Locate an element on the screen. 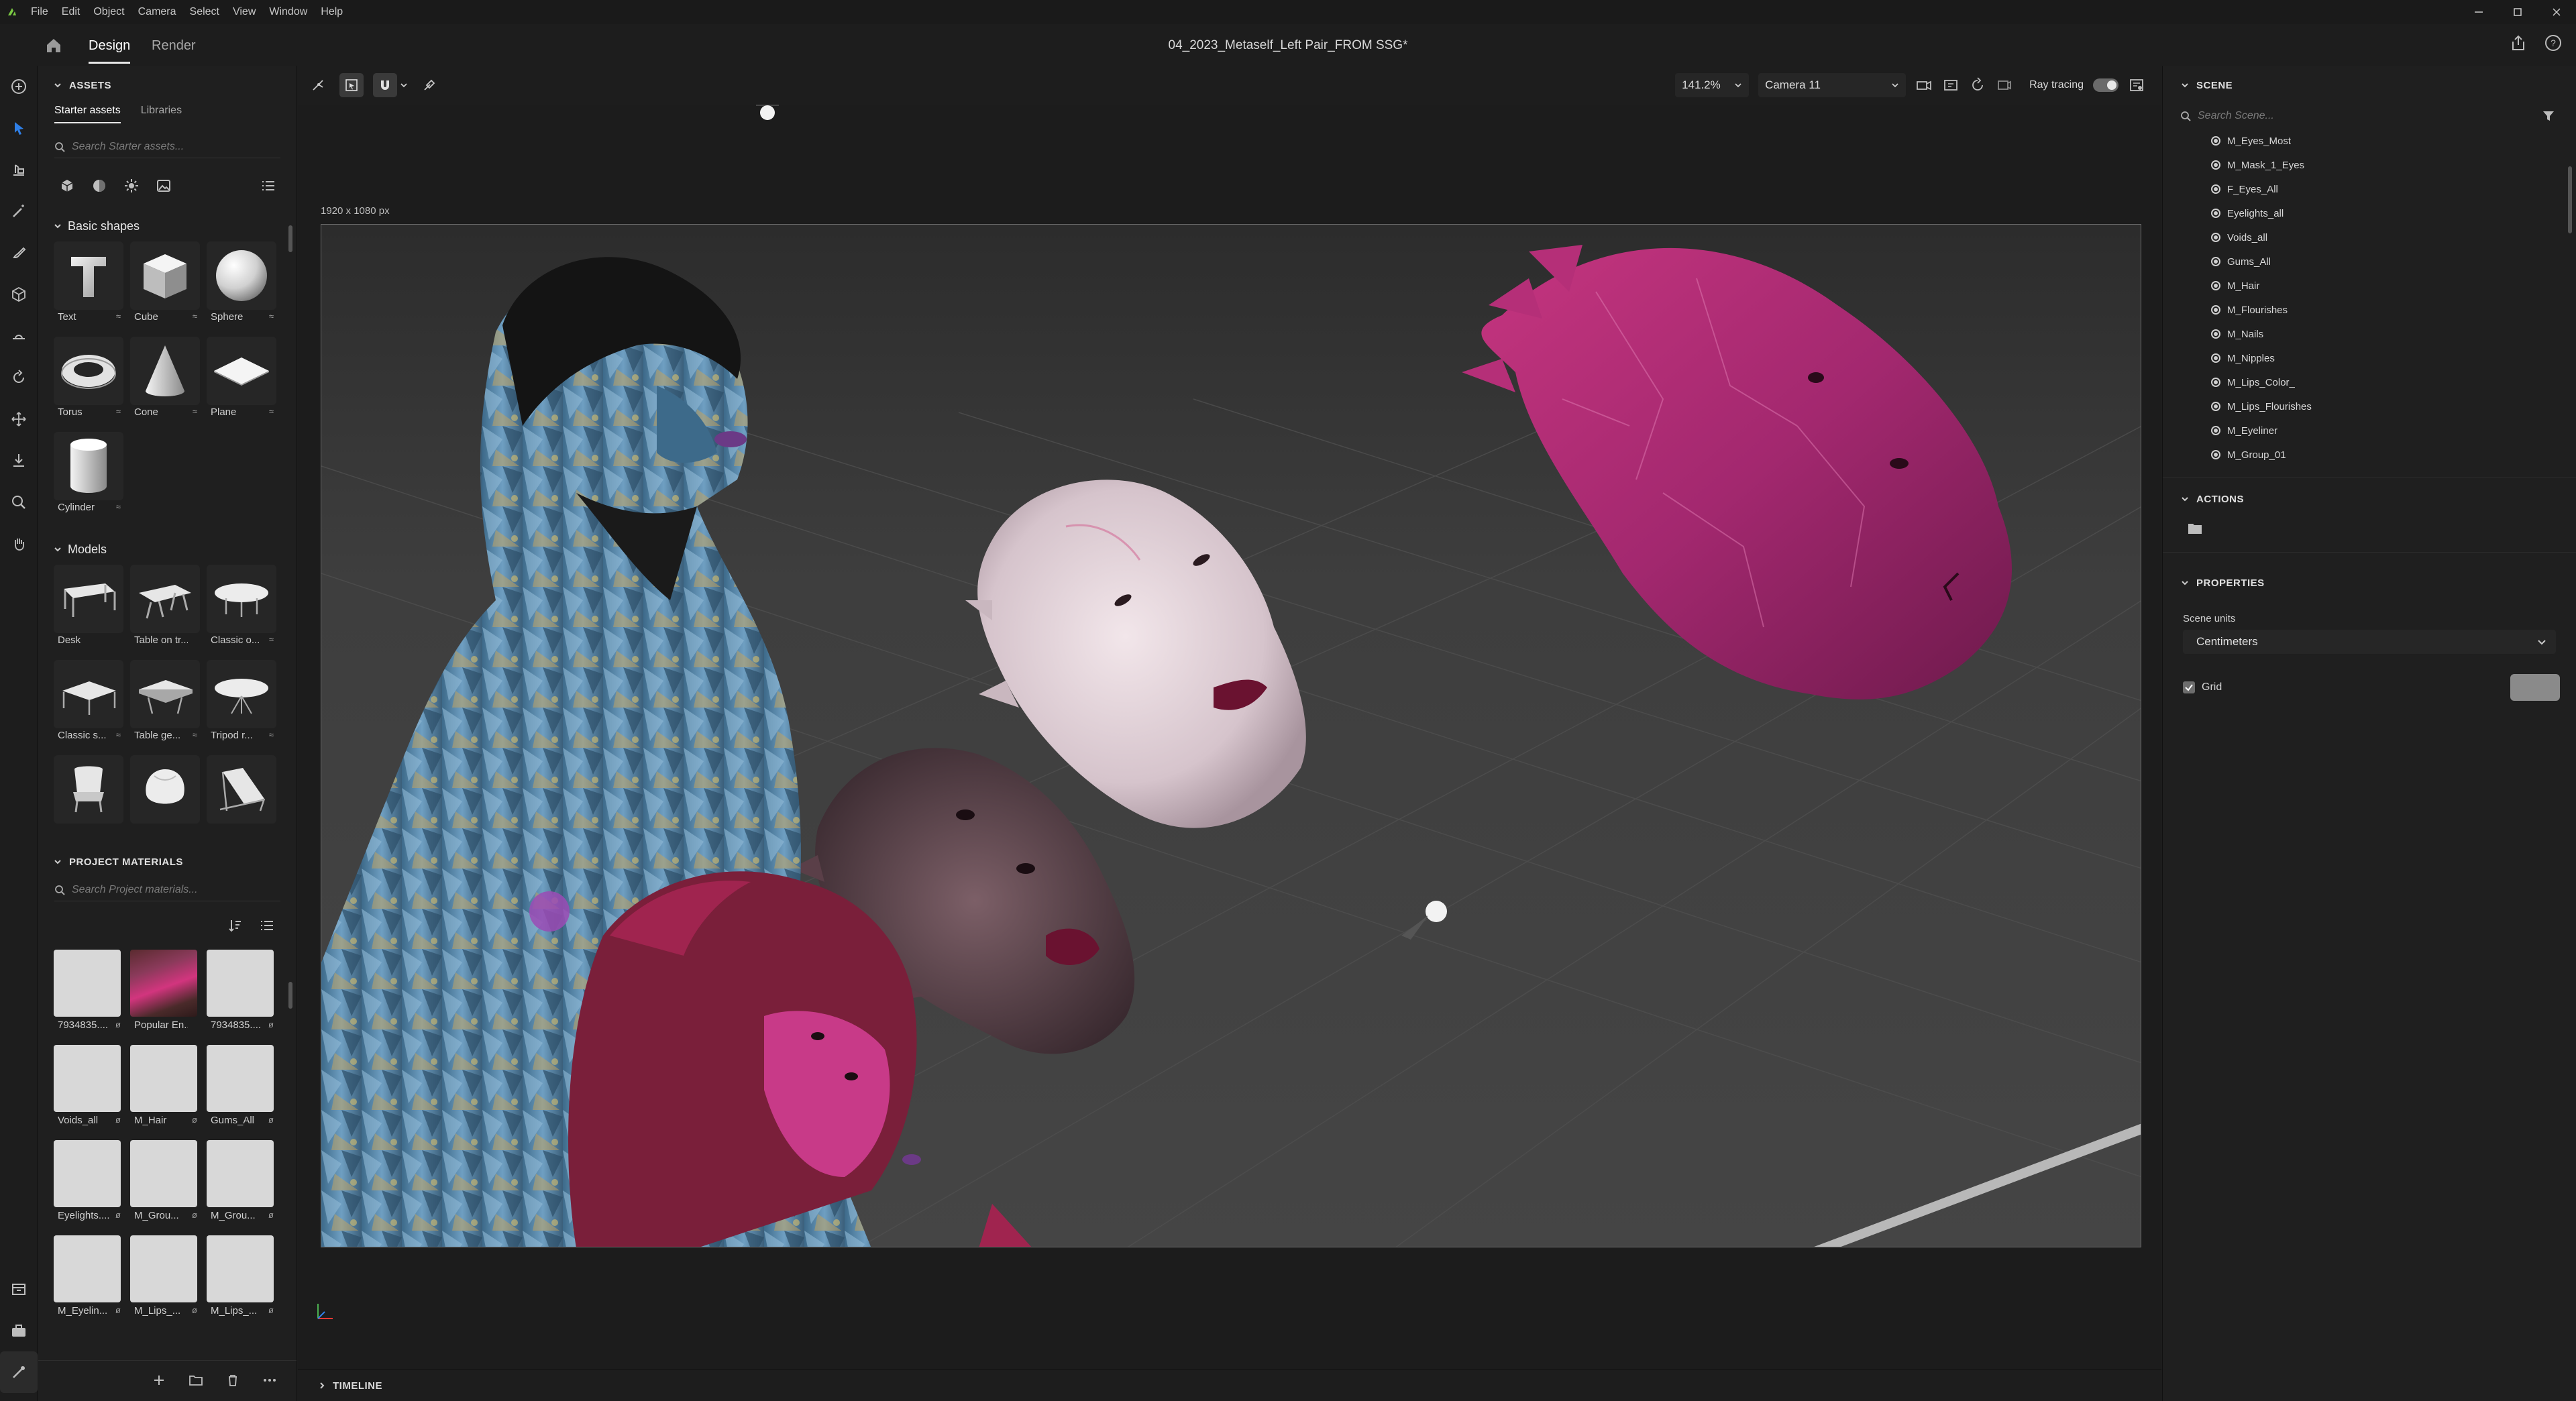 The width and height of the screenshot is (2576, 1401). asset-plane: Plane ≈ is located at coordinates (241, 377).